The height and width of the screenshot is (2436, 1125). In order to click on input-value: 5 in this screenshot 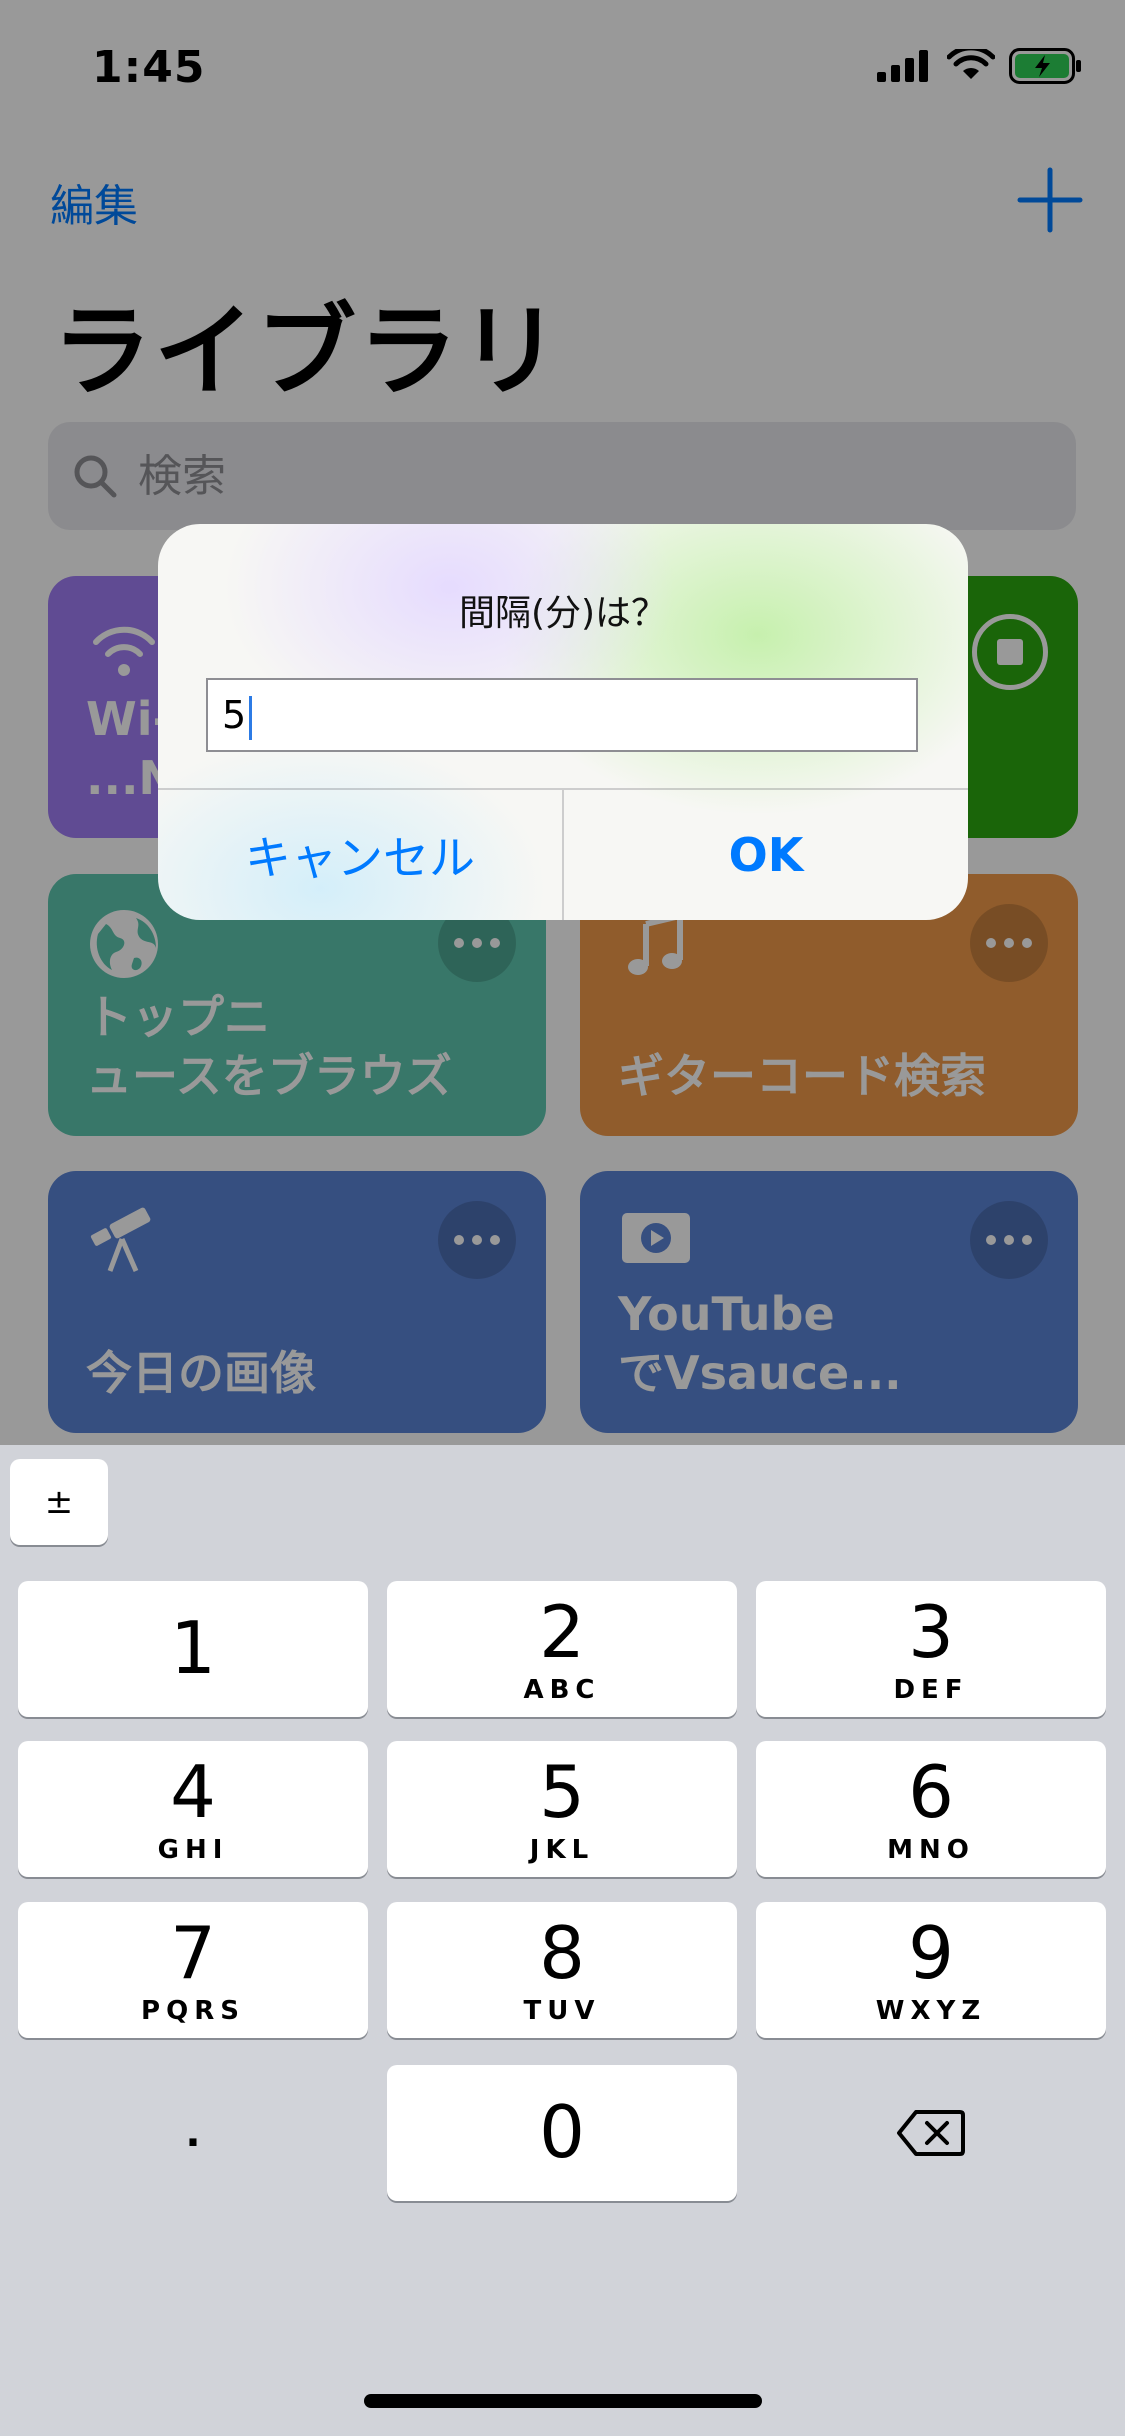, I will do `click(234, 715)`.